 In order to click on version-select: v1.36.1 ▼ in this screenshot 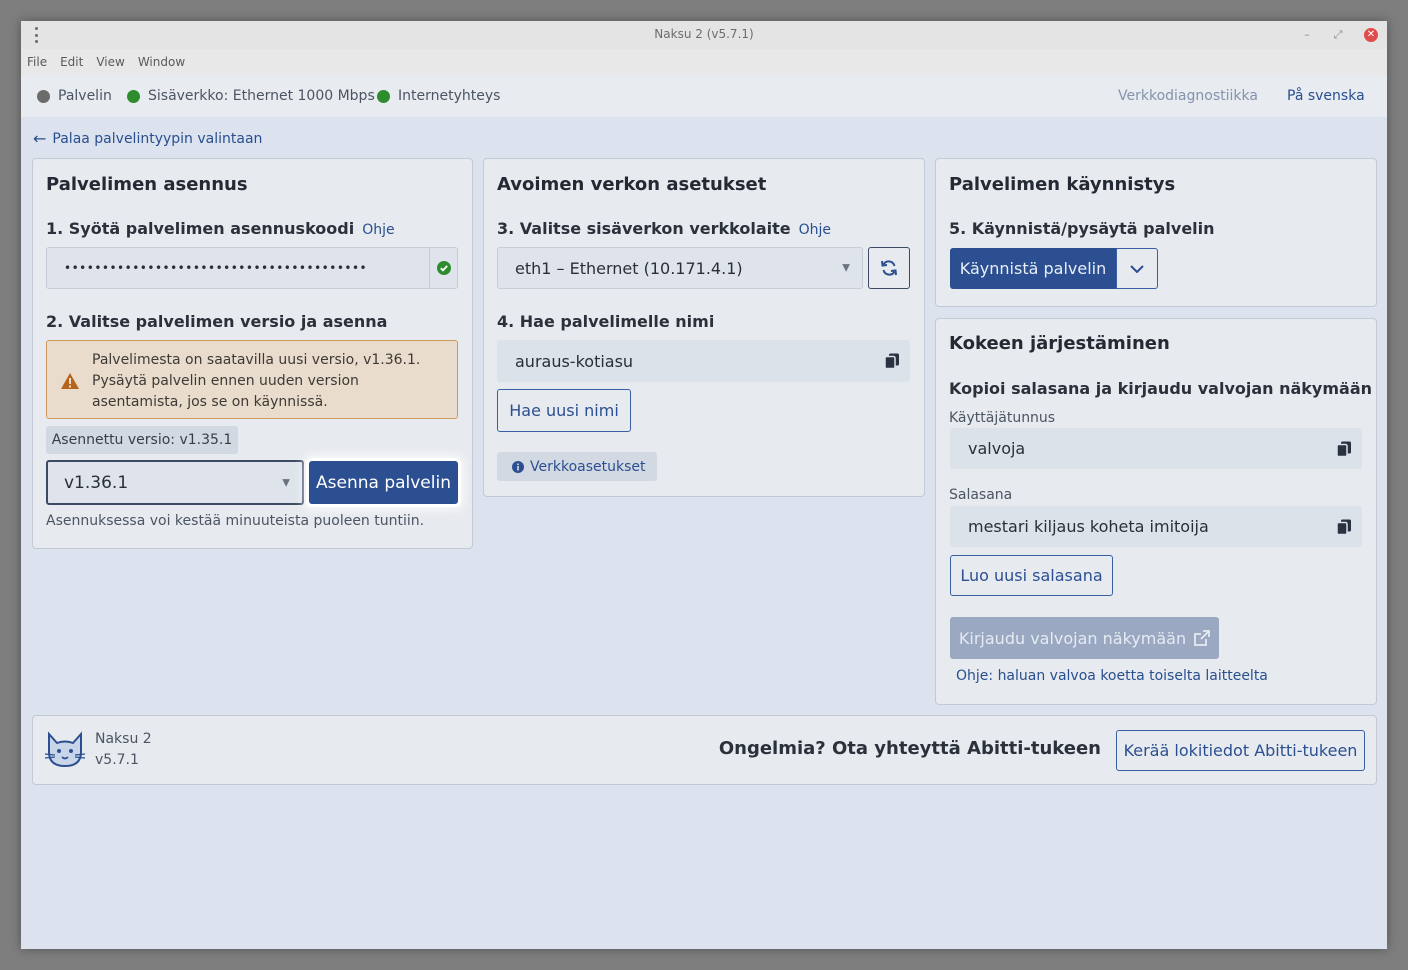, I will do `click(175, 482)`.